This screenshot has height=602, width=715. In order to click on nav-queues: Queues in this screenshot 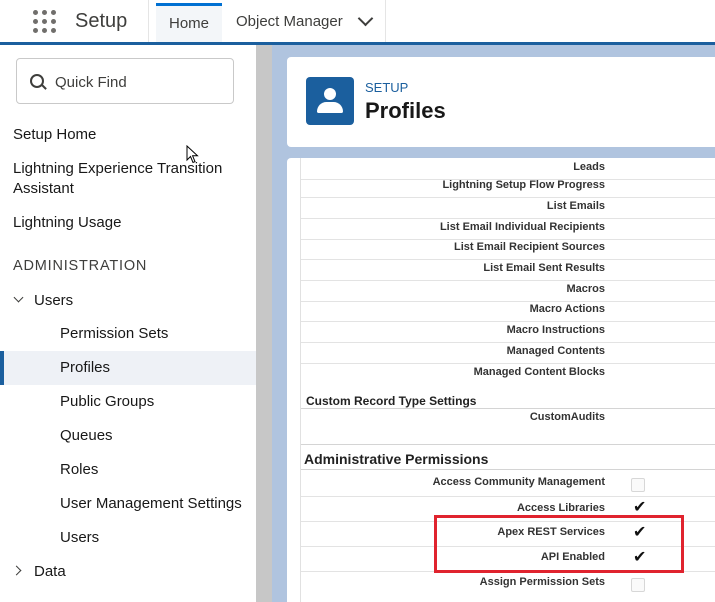, I will do `click(86, 435)`.